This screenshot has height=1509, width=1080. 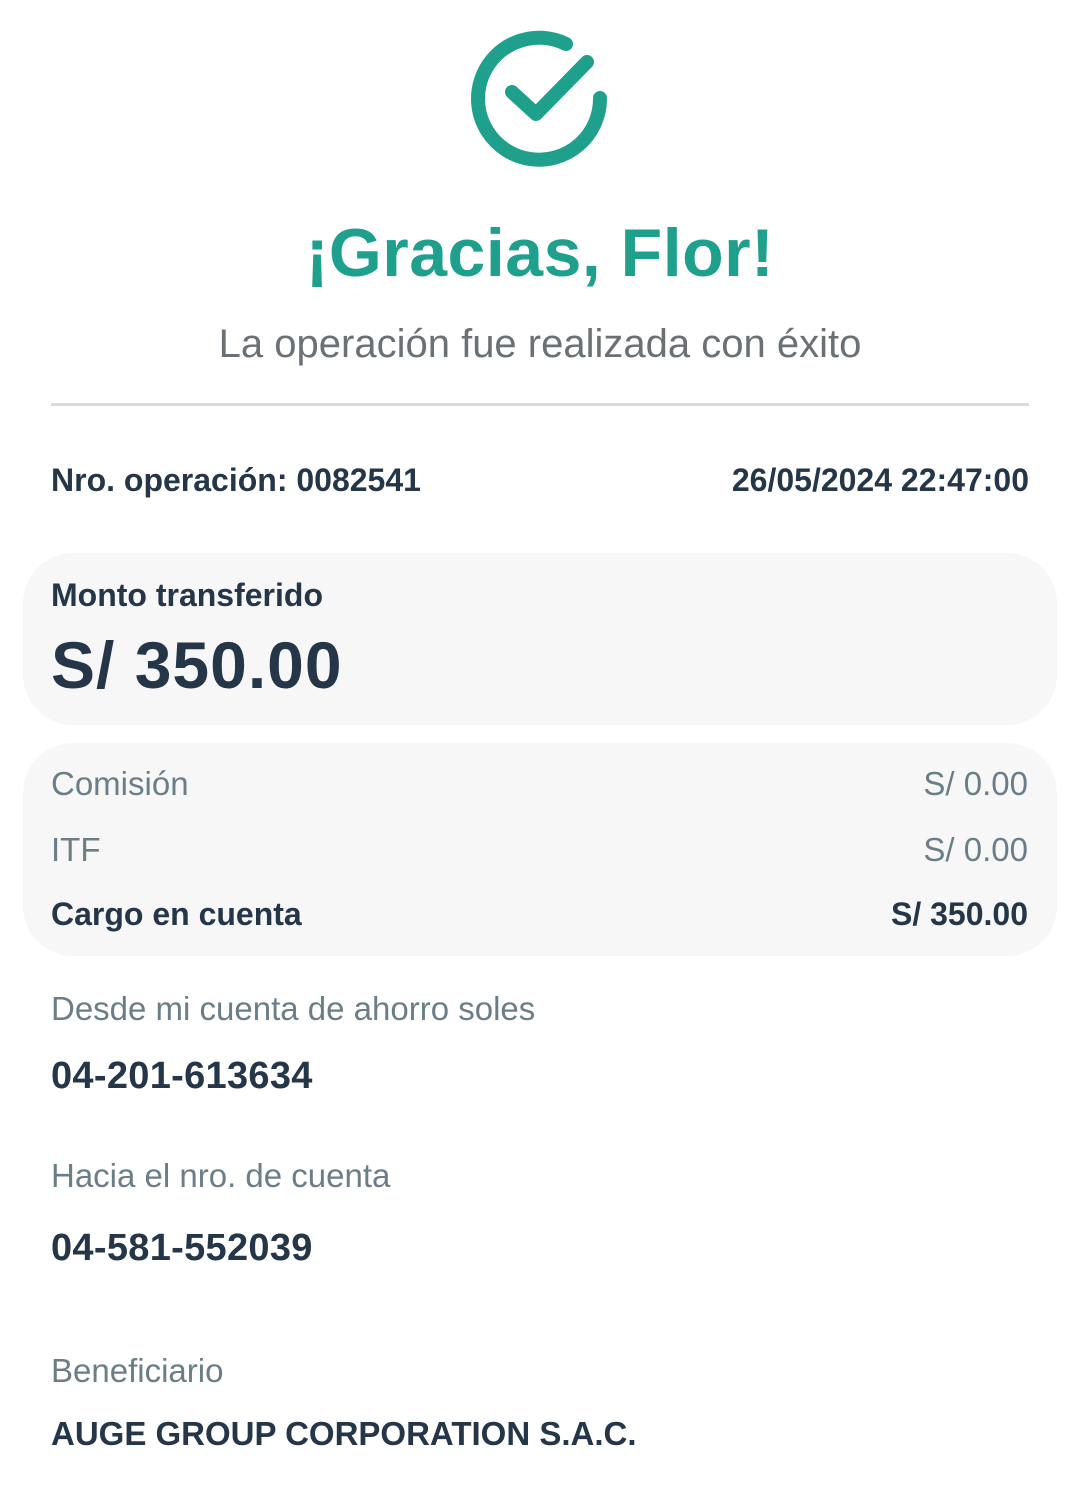 I want to click on itf-label: ITF, so click(x=76, y=849).